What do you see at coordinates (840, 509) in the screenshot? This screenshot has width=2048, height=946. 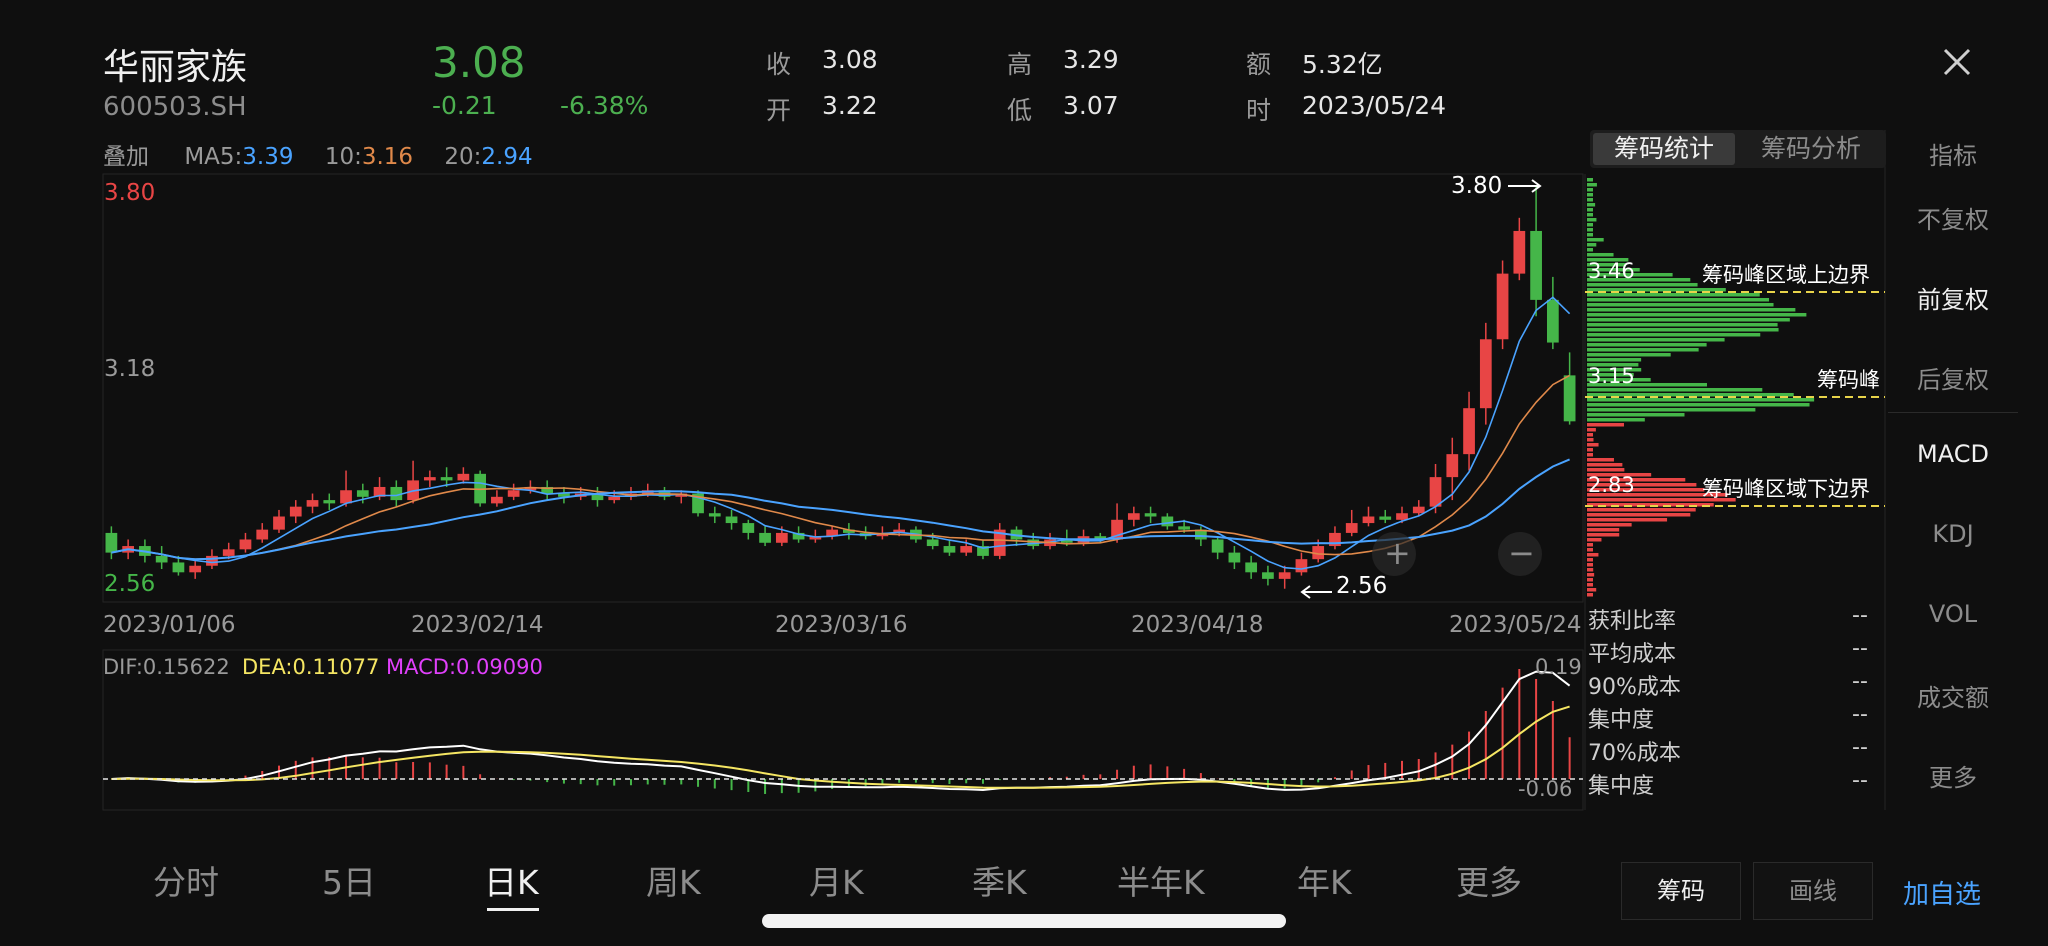 I see `ma20-line` at bounding box center [840, 509].